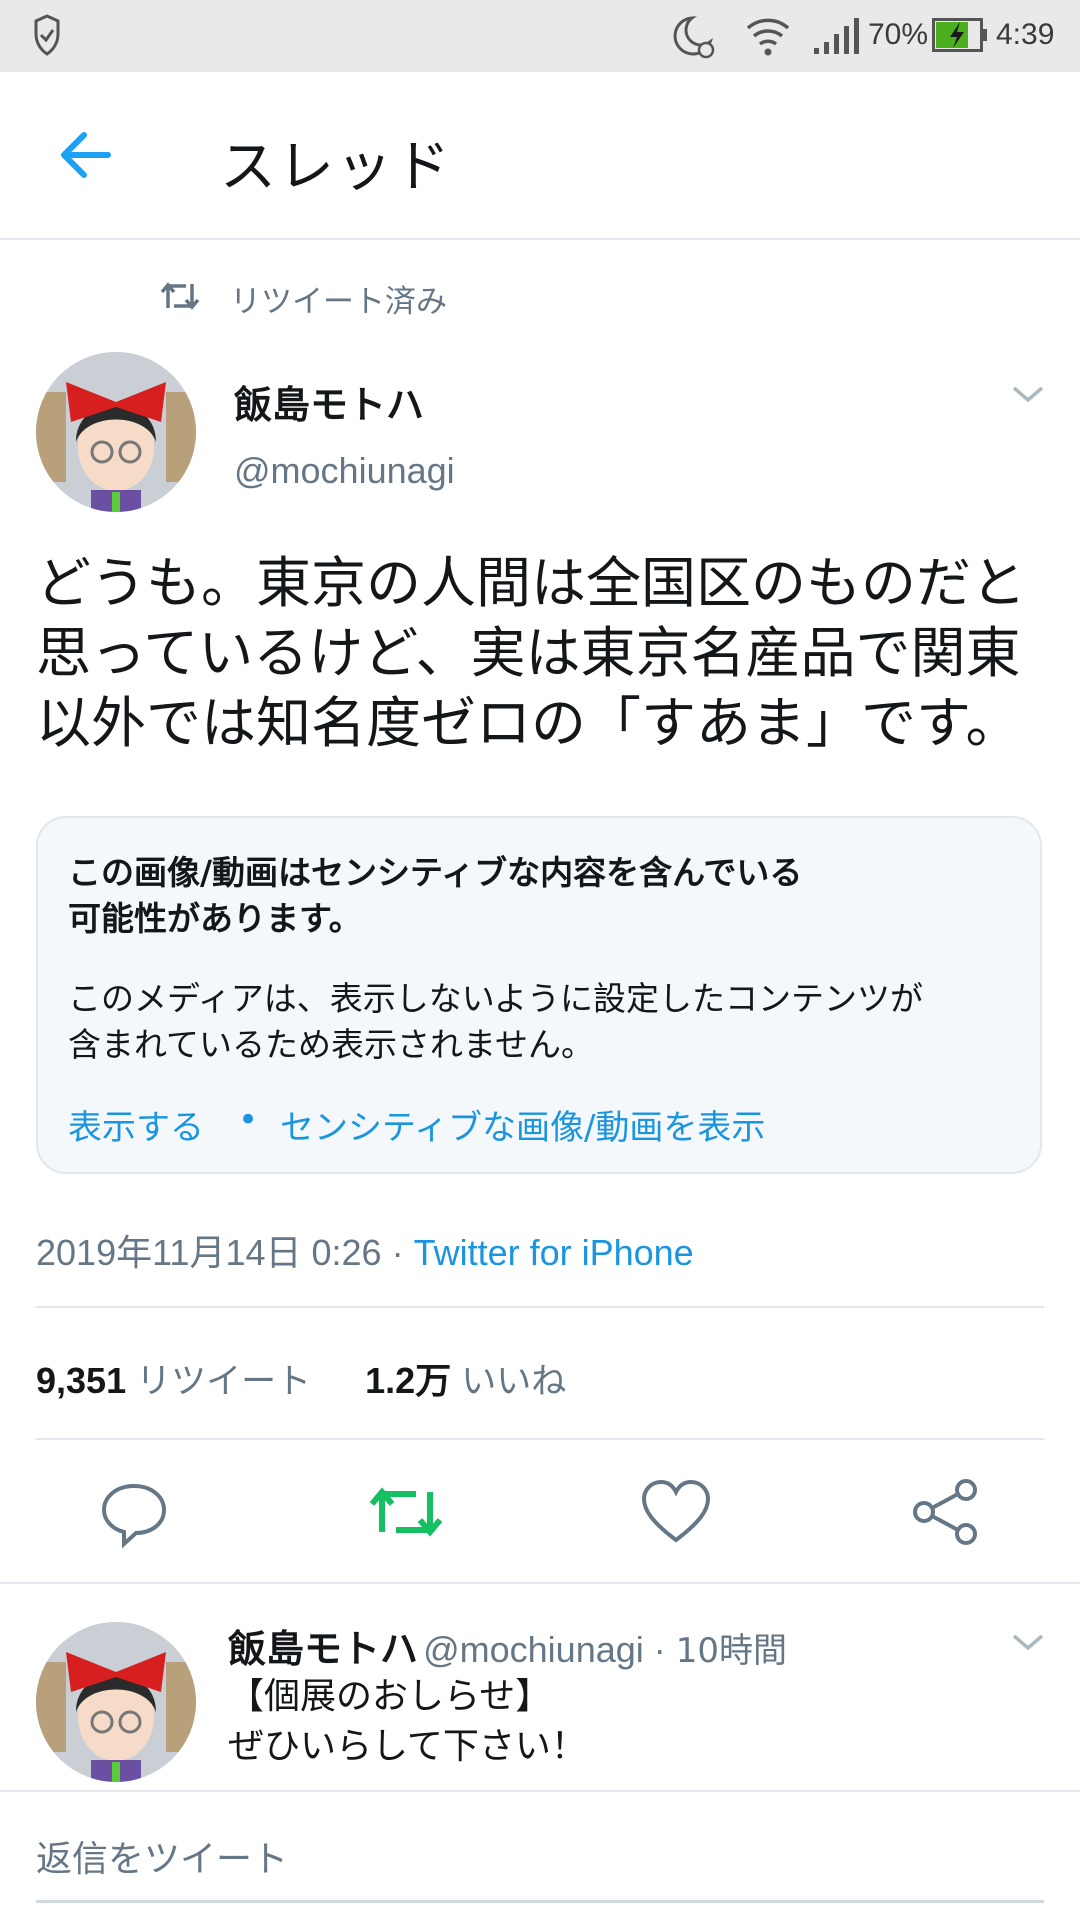 This screenshot has width=1080, height=1920. What do you see at coordinates (116, 432) in the screenshot?
I see `avatar` at bounding box center [116, 432].